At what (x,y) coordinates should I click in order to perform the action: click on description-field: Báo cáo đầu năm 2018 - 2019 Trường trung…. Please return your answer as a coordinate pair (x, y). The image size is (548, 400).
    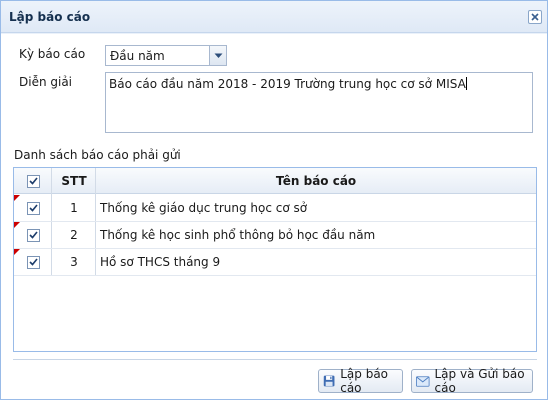
    Looking at the image, I should click on (319, 102).